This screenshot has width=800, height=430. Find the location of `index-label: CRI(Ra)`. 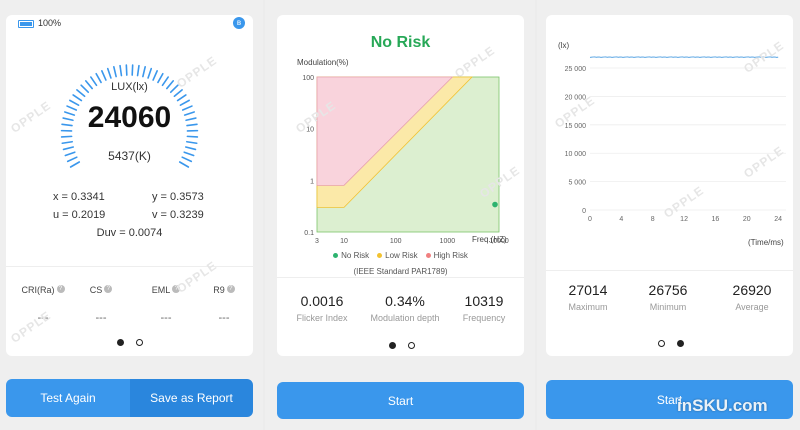

index-label: CRI(Ra) is located at coordinates (38, 290).